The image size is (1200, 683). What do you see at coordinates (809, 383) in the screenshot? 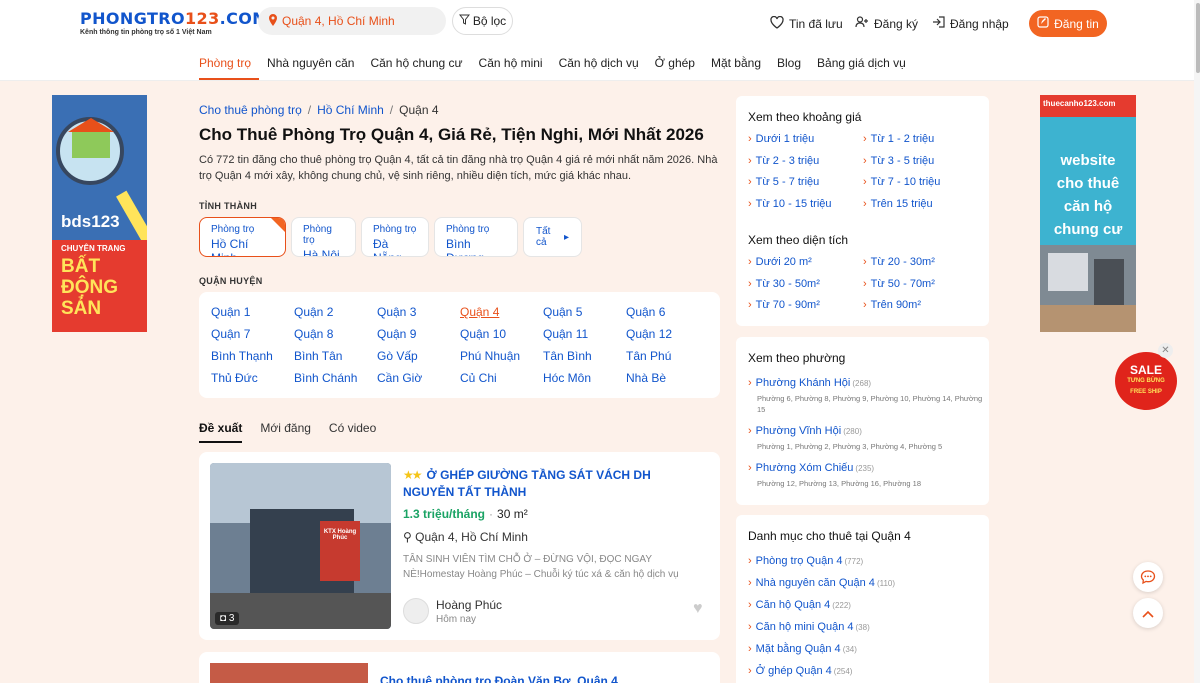
I see `ward-link: › Phường Khánh Hội (268)` at bounding box center [809, 383].